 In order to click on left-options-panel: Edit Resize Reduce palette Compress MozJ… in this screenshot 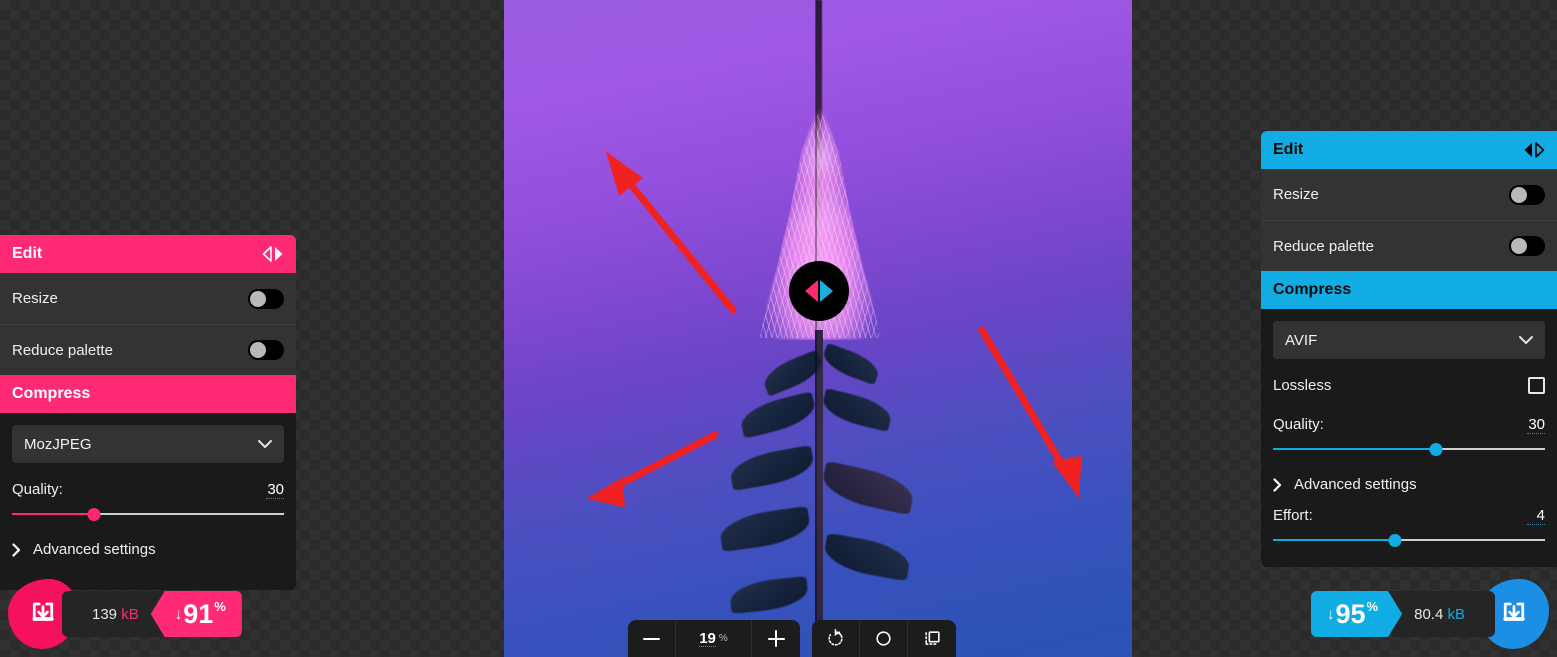, I will do `click(148, 412)`.